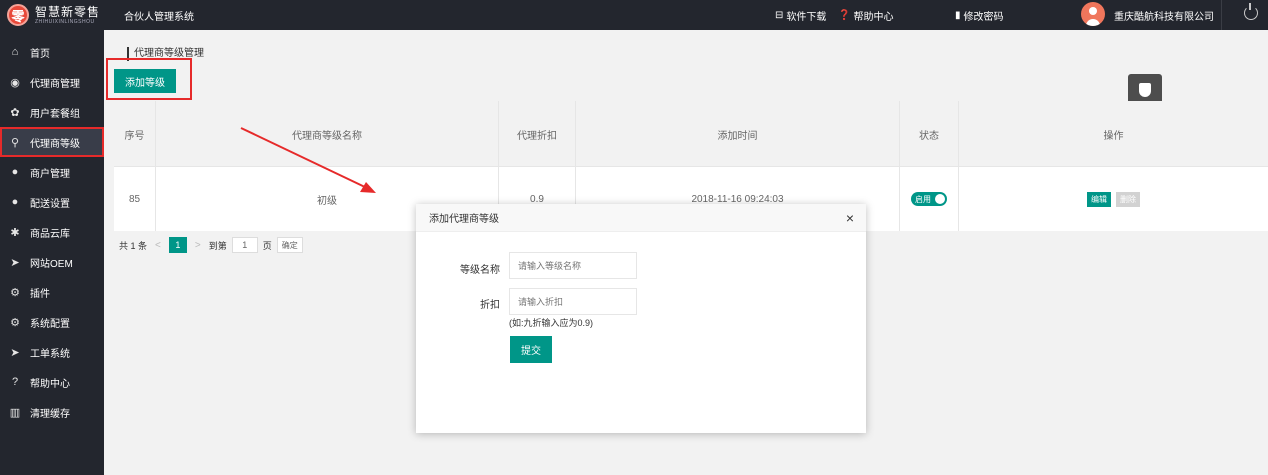 This screenshot has width=1268, height=475. Describe the element at coordinates (1093, 14) in the screenshot. I see `avatar` at that location.